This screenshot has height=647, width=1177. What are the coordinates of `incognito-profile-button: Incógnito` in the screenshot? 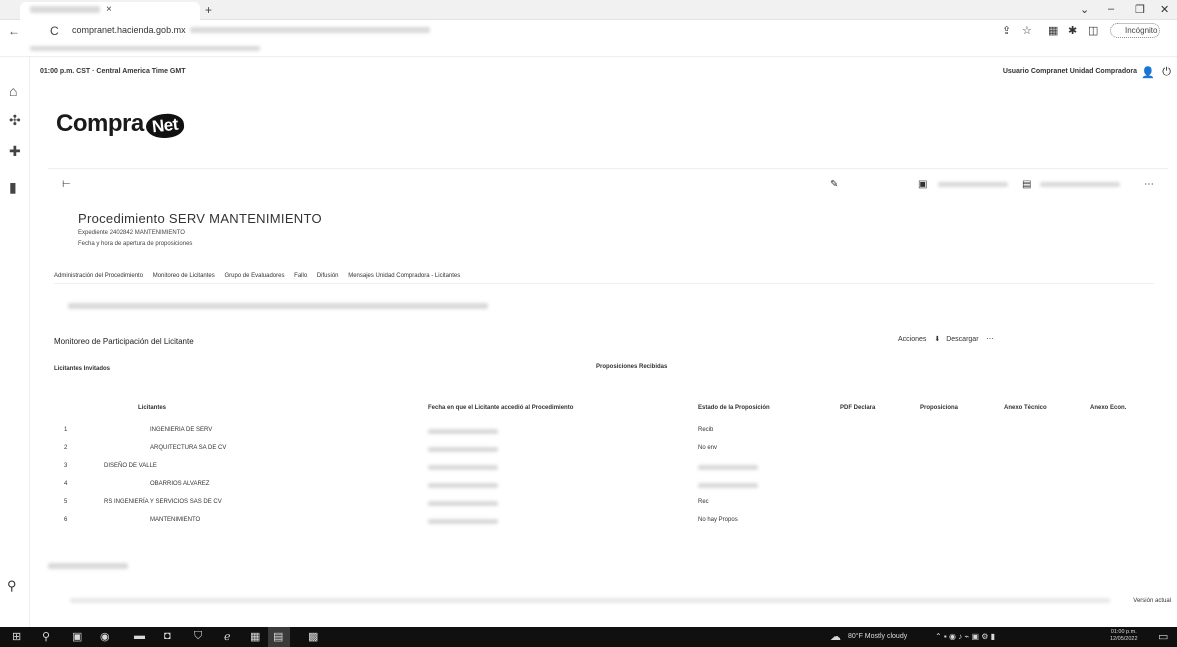 It's located at (1135, 30).